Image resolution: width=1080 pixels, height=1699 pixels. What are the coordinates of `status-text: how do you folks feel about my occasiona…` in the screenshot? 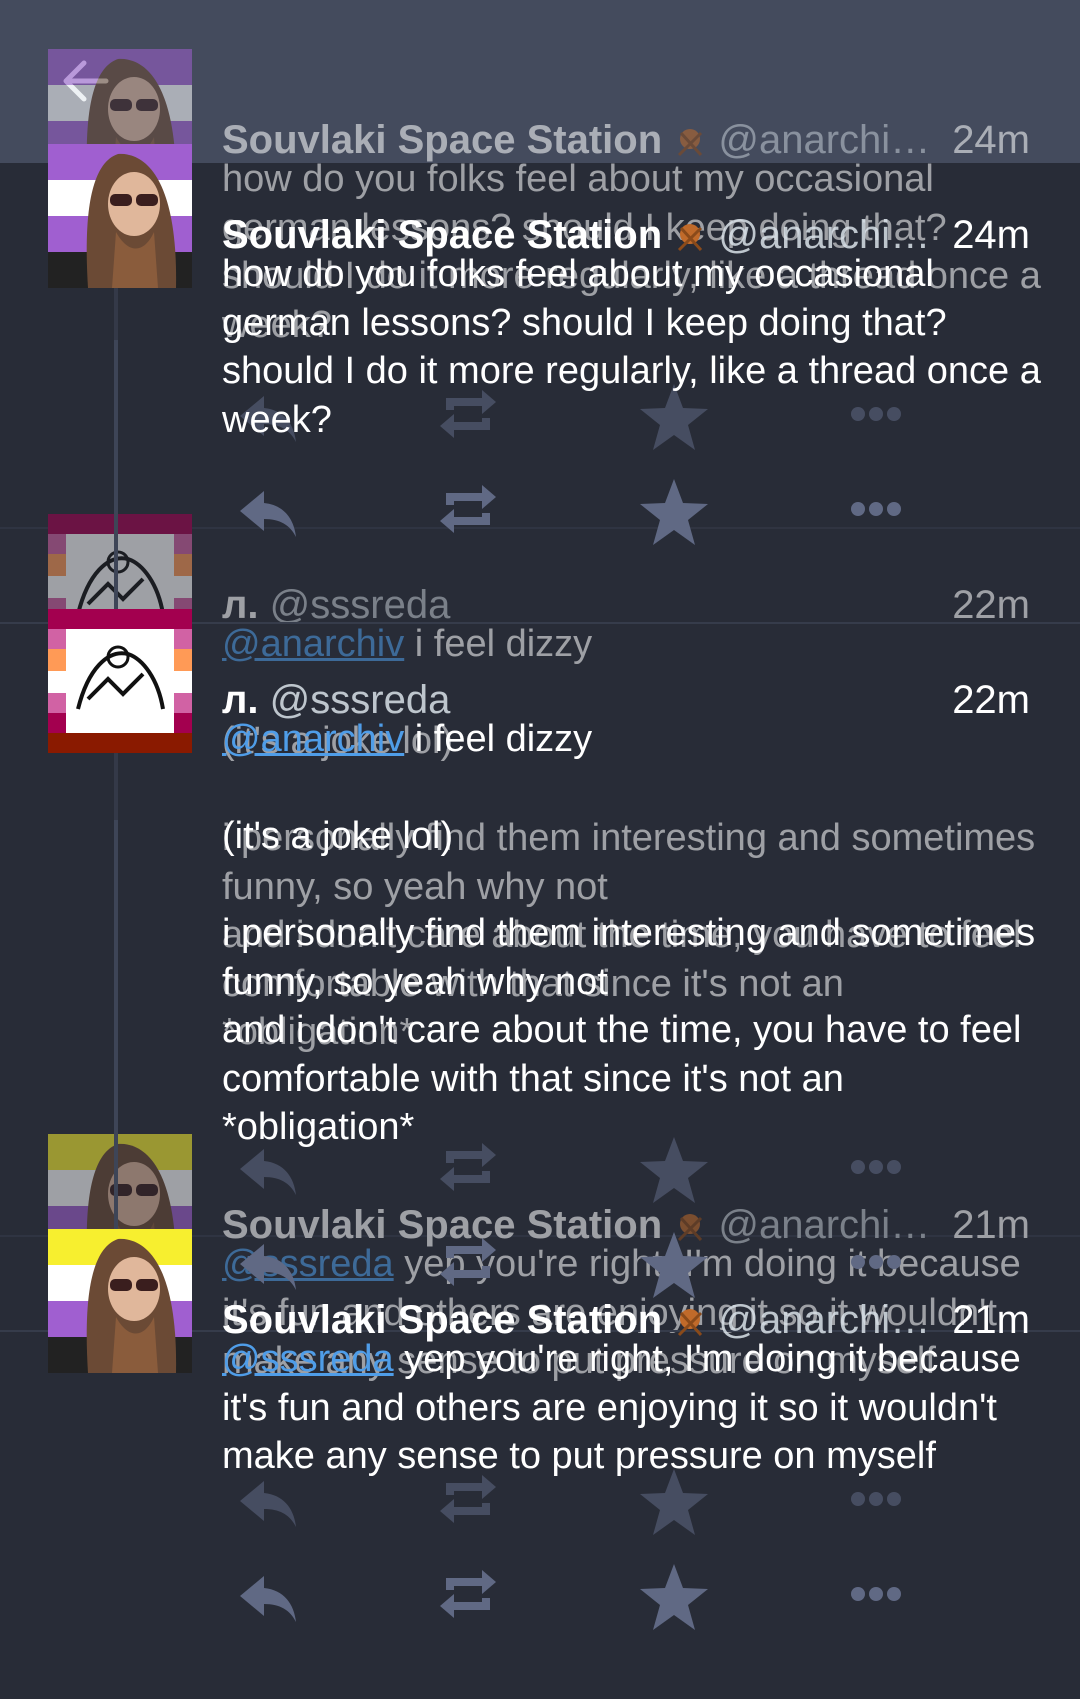 It's located at (637, 347).